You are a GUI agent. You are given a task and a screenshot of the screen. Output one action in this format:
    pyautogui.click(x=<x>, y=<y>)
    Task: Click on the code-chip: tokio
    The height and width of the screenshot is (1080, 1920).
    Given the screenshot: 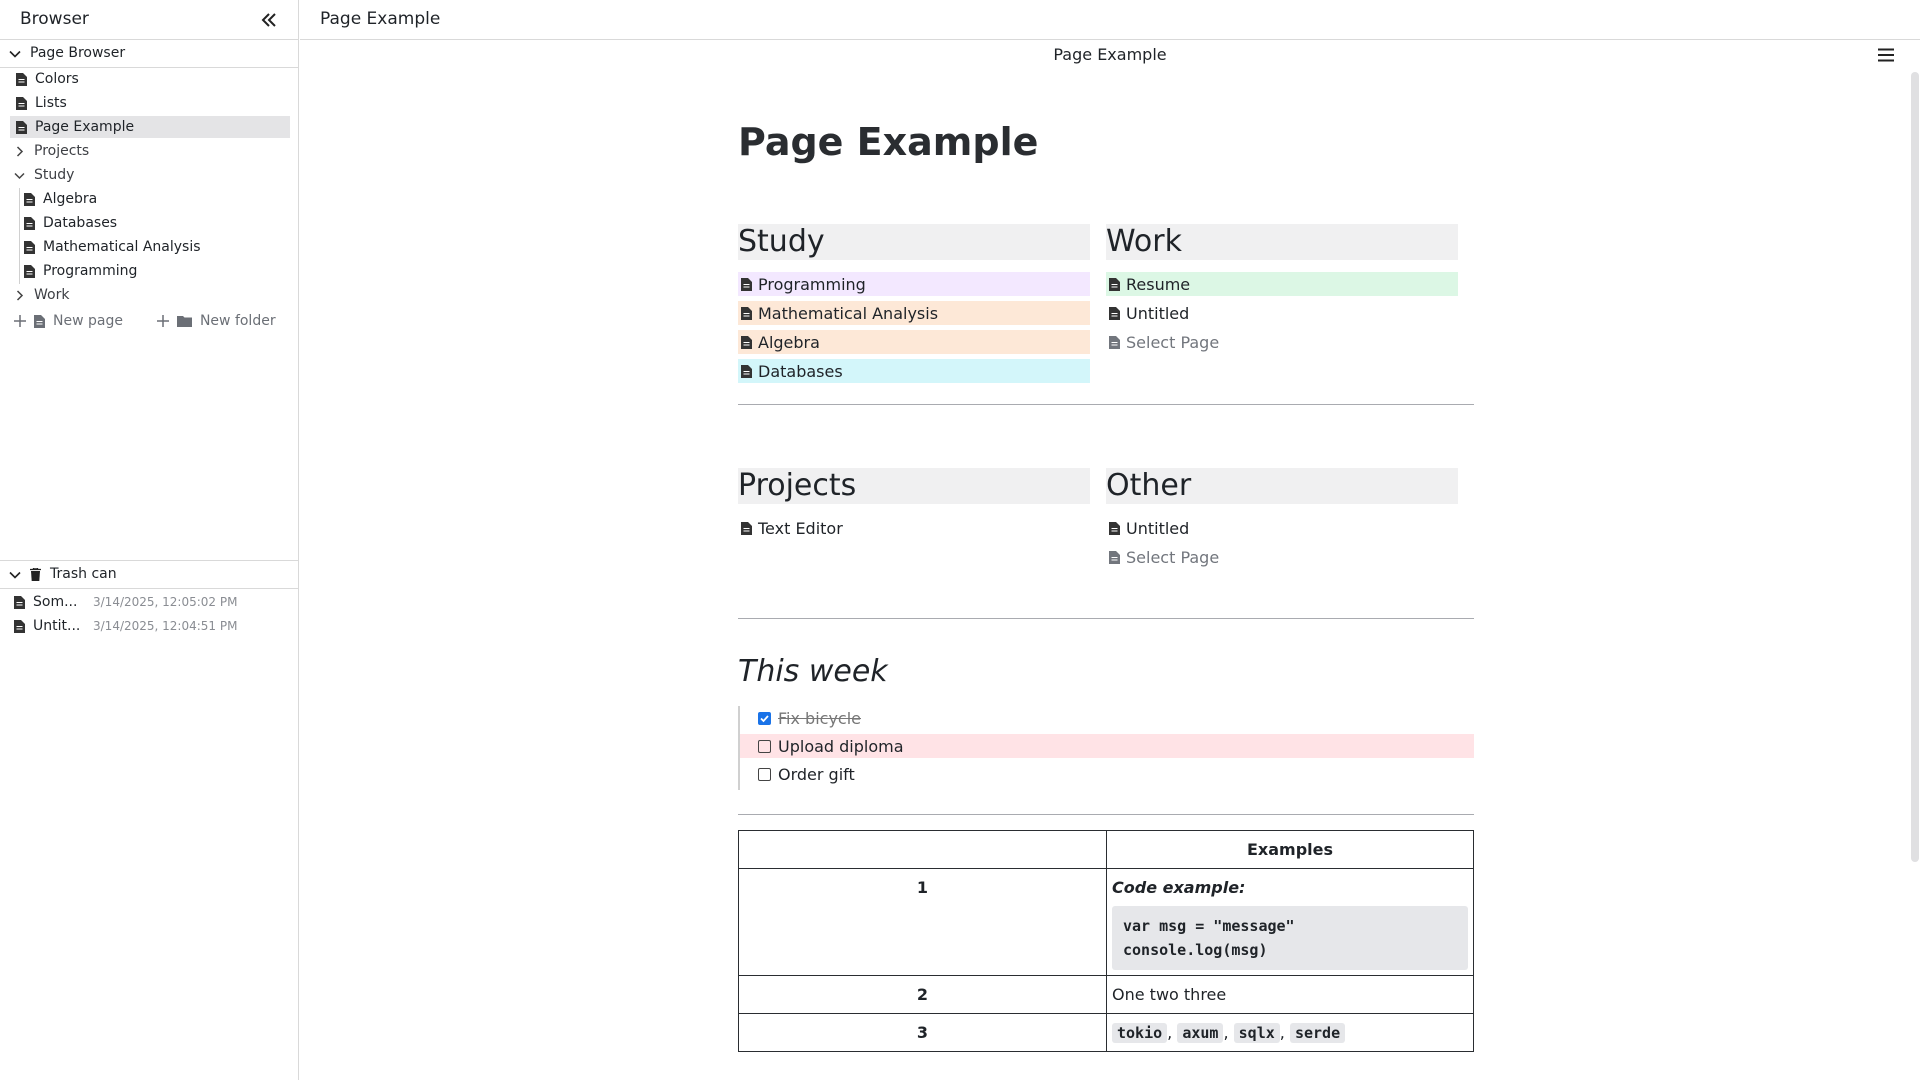 What is the action you would take?
    pyautogui.click(x=1140, y=1033)
    